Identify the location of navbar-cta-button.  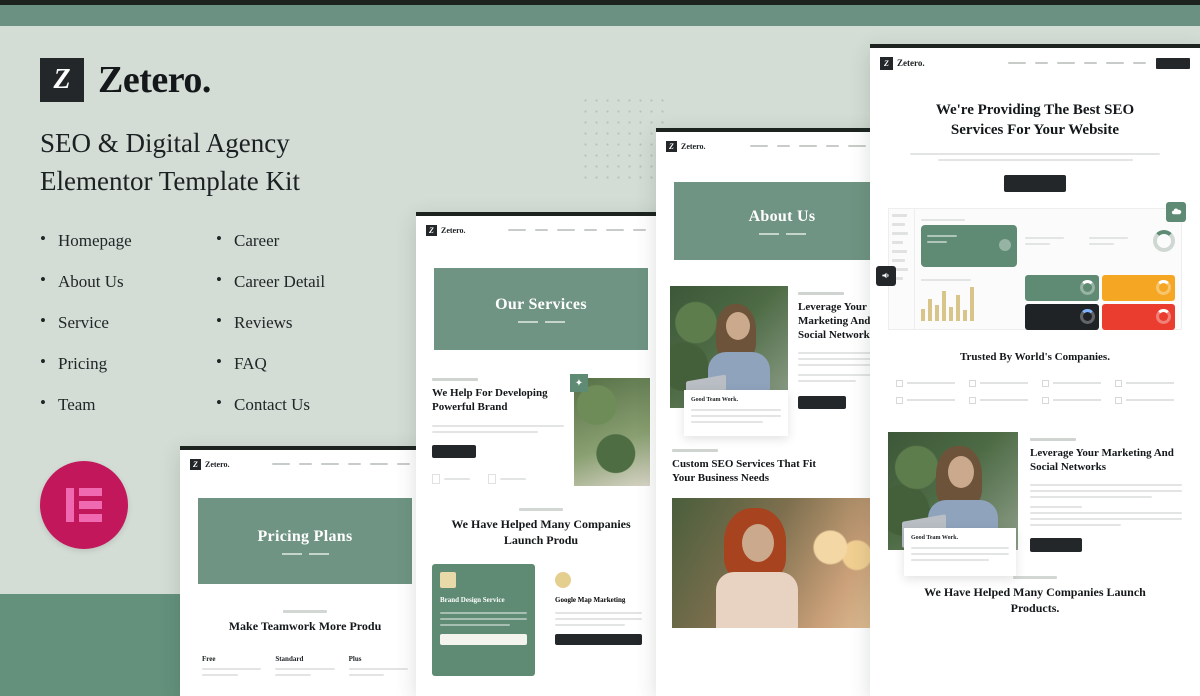
(1173, 63).